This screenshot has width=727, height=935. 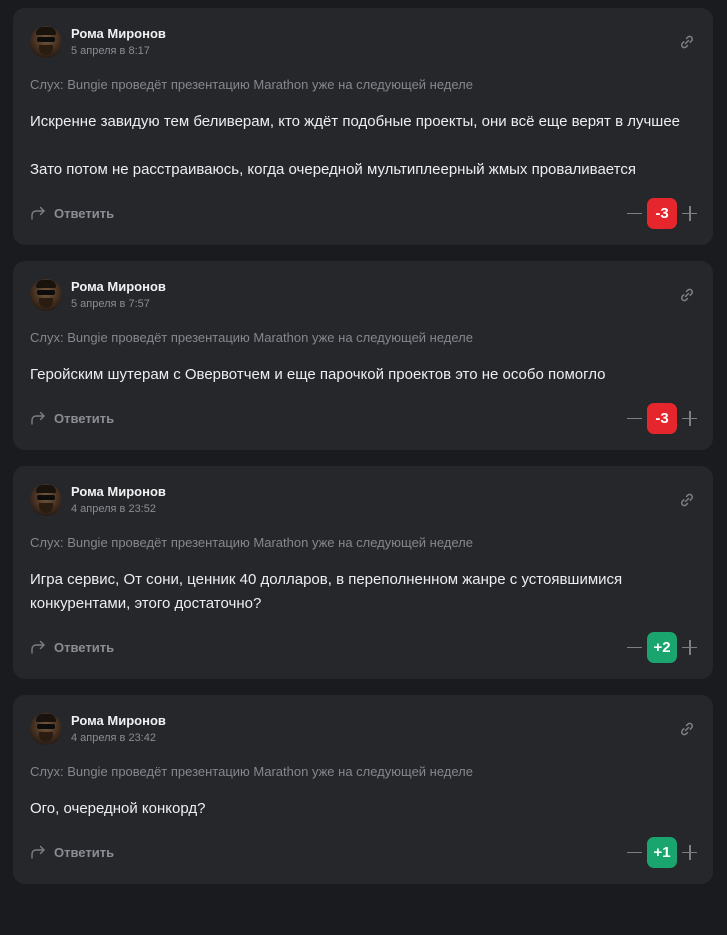 I want to click on comment-meta: Рома Миронов 5 апреля в 7:57, so click(x=118, y=295).